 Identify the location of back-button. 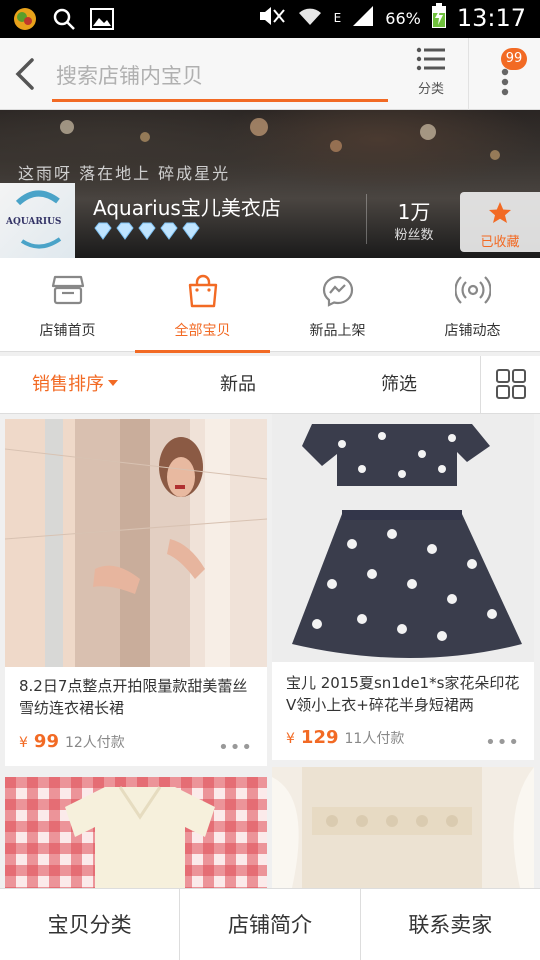
(25, 74).